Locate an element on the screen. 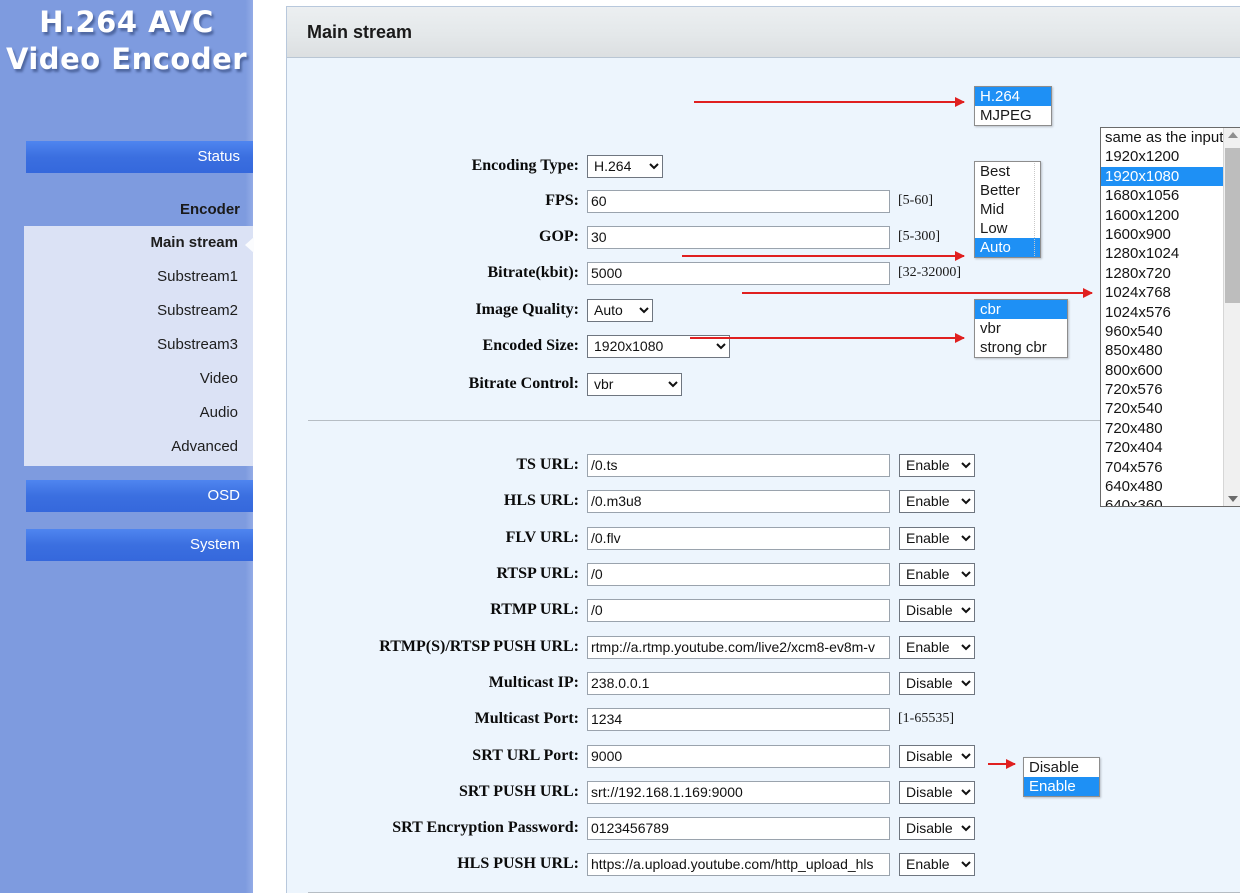 The width and height of the screenshot is (1240, 893). hls-push-url-enable-select: Enable is located at coordinates (937, 864).